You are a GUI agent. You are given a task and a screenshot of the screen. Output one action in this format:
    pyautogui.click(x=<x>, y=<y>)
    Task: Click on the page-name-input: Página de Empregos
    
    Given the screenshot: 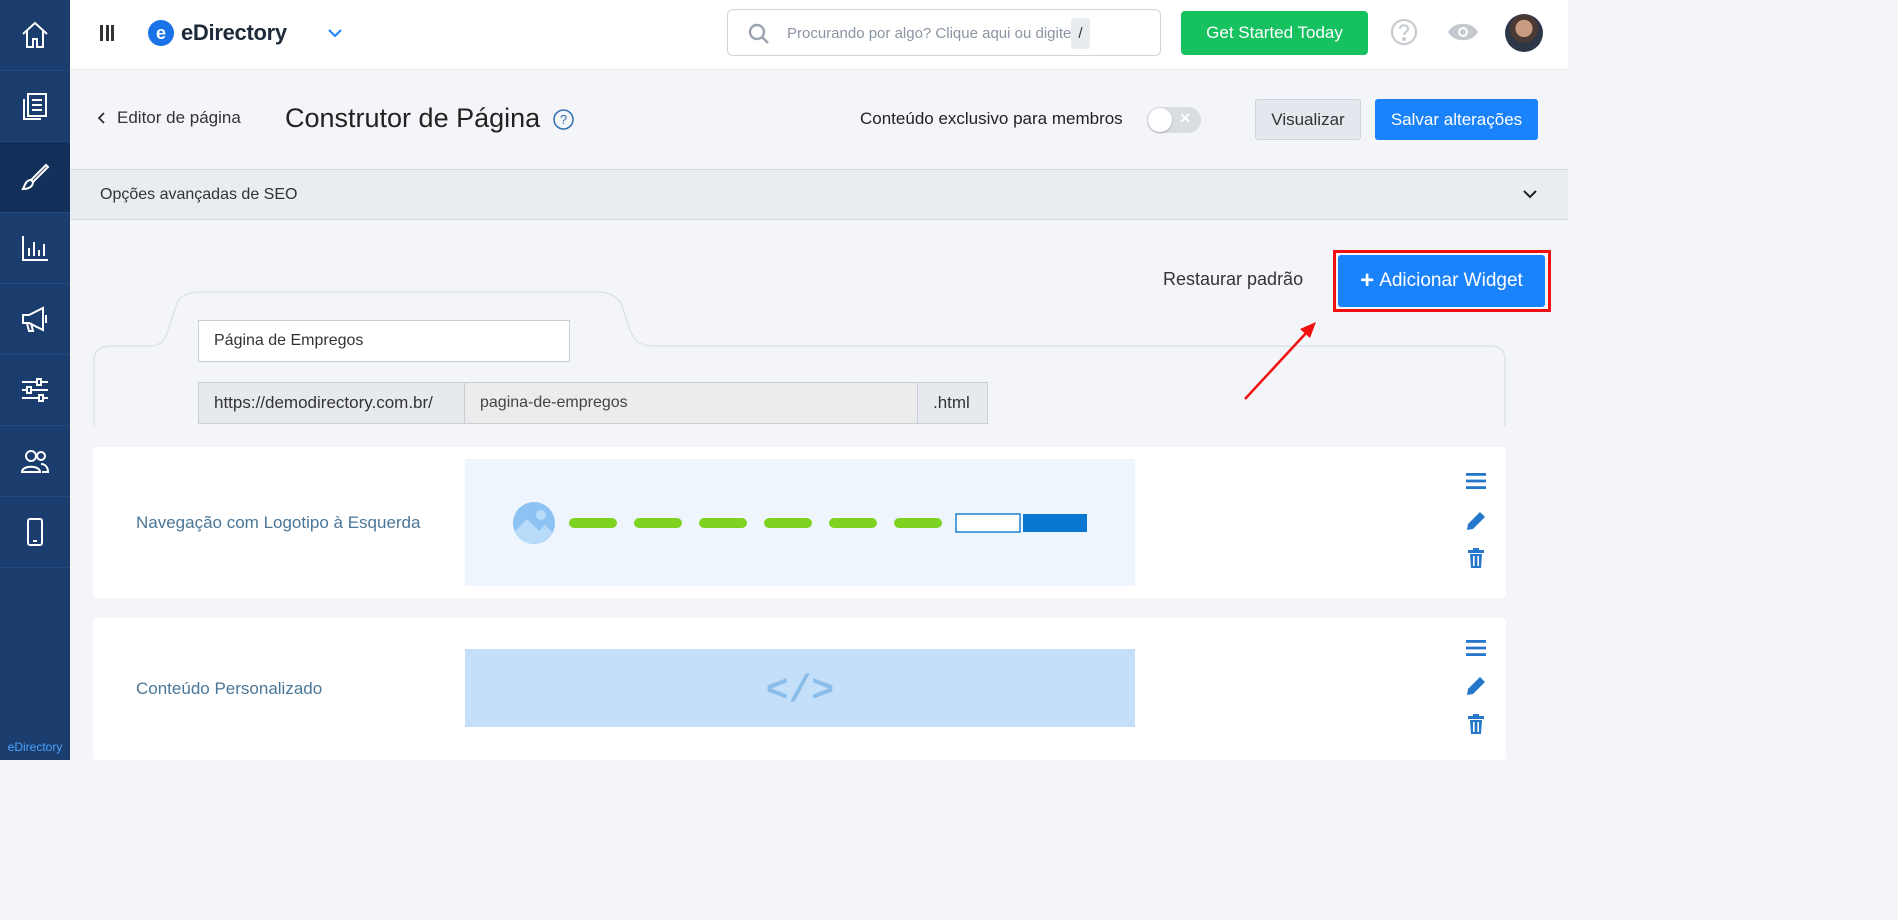 What is the action you would take?
    pyautogui.click(x=384, y=341)
    